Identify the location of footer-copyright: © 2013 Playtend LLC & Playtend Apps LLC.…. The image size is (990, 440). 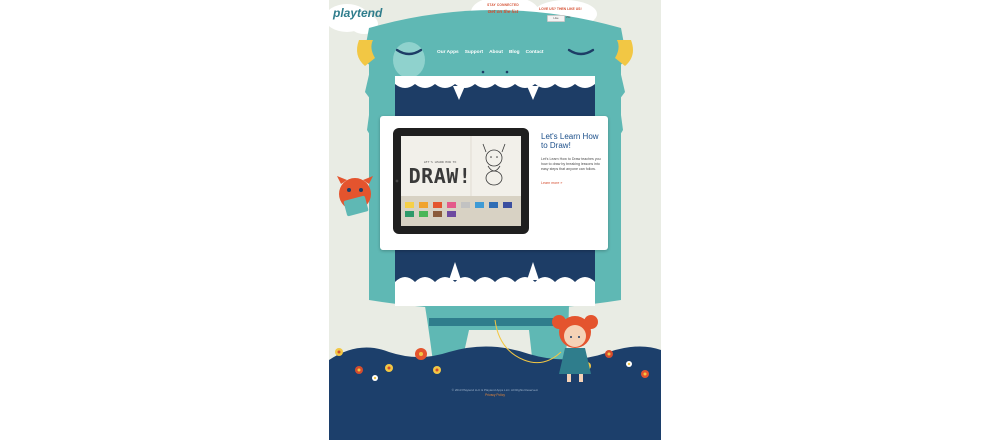
(495, 390).